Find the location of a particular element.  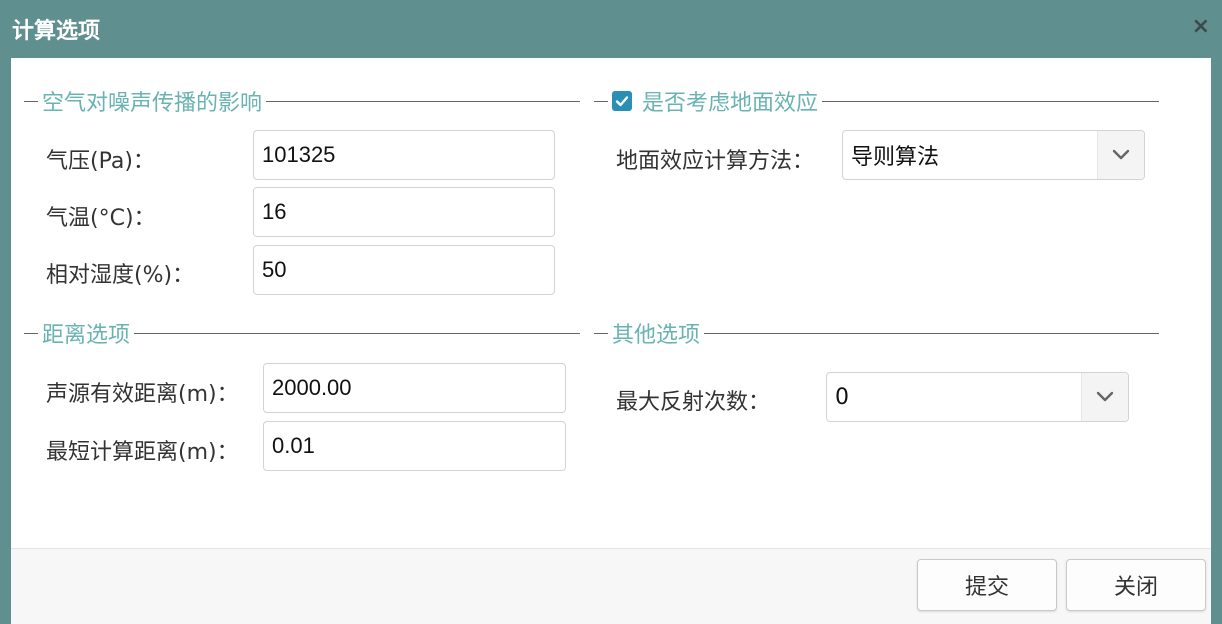

humidity-label: 相对湿度(%)： is located at coordinates (120, 275).